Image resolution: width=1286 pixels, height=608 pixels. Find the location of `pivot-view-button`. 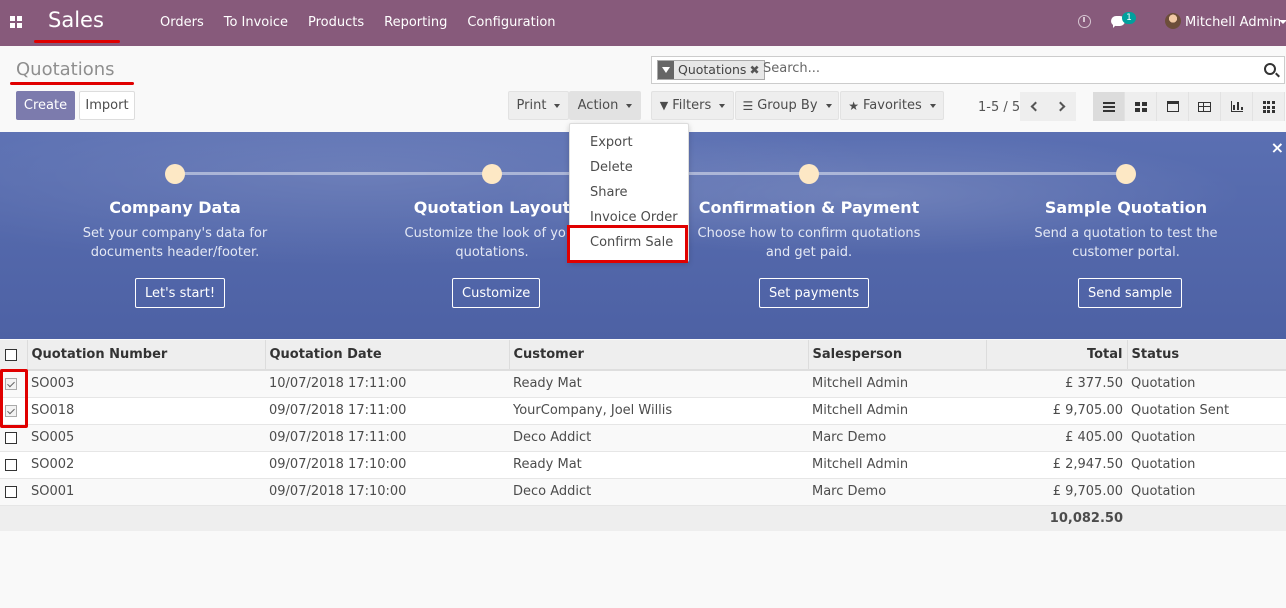

pivot-view-button is located at coordinates (1205, 106).